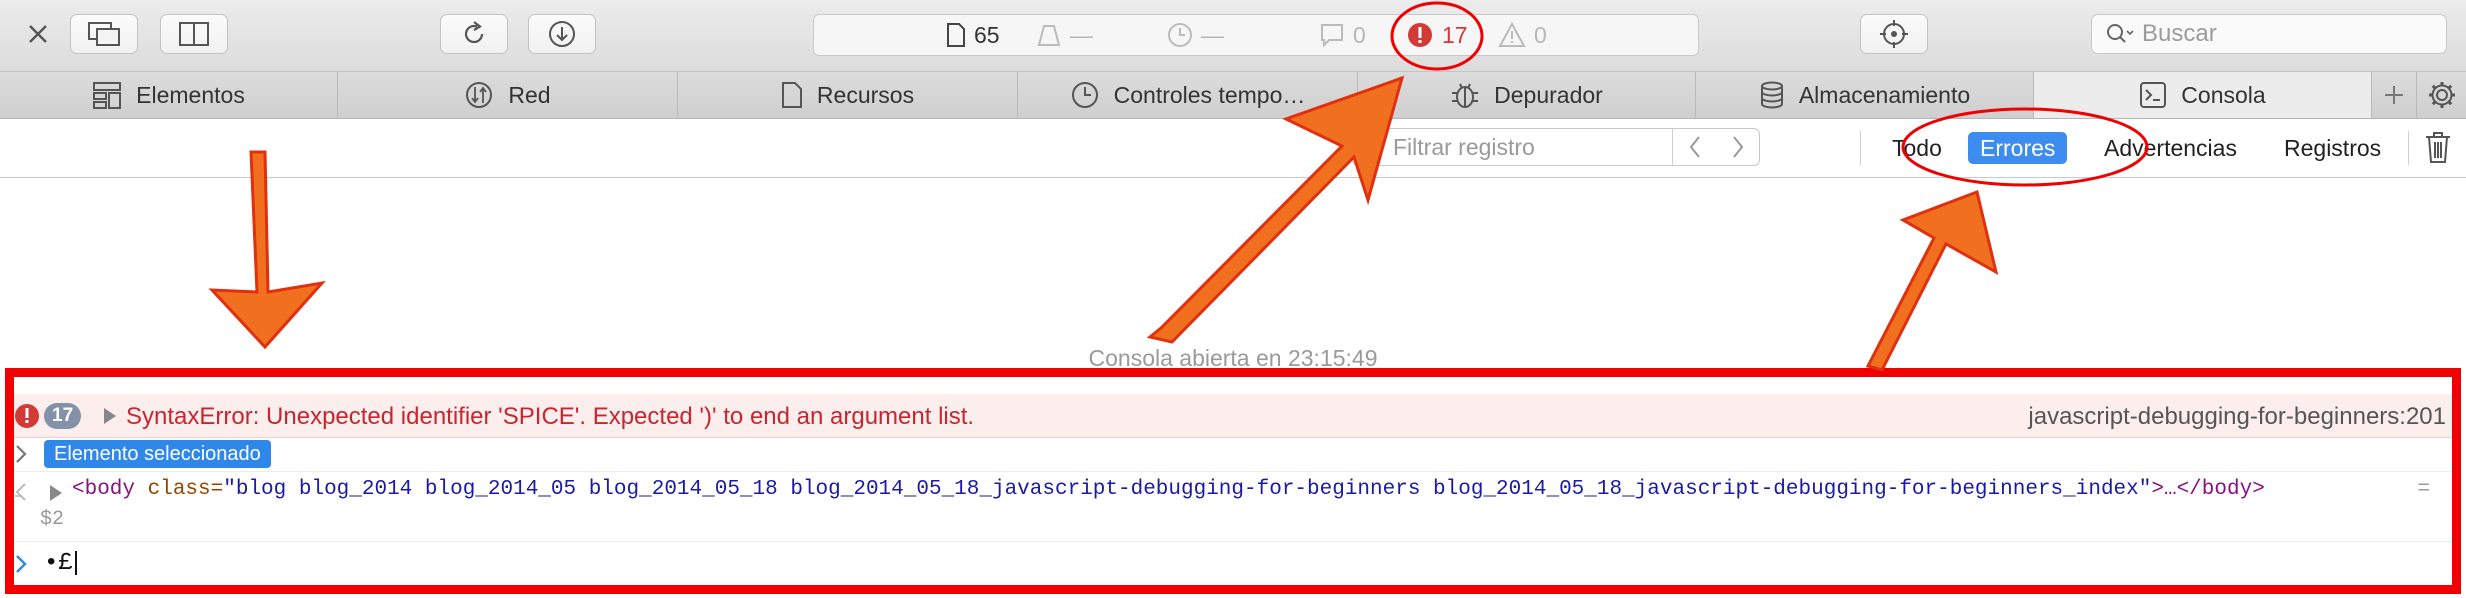 Image resolution: width=2466 pixels, height=598 pixels. Describe the element at coordinates (1233, 455) in the screenshot. I see `selected-element-row: Elemento seleccionado` at that location.